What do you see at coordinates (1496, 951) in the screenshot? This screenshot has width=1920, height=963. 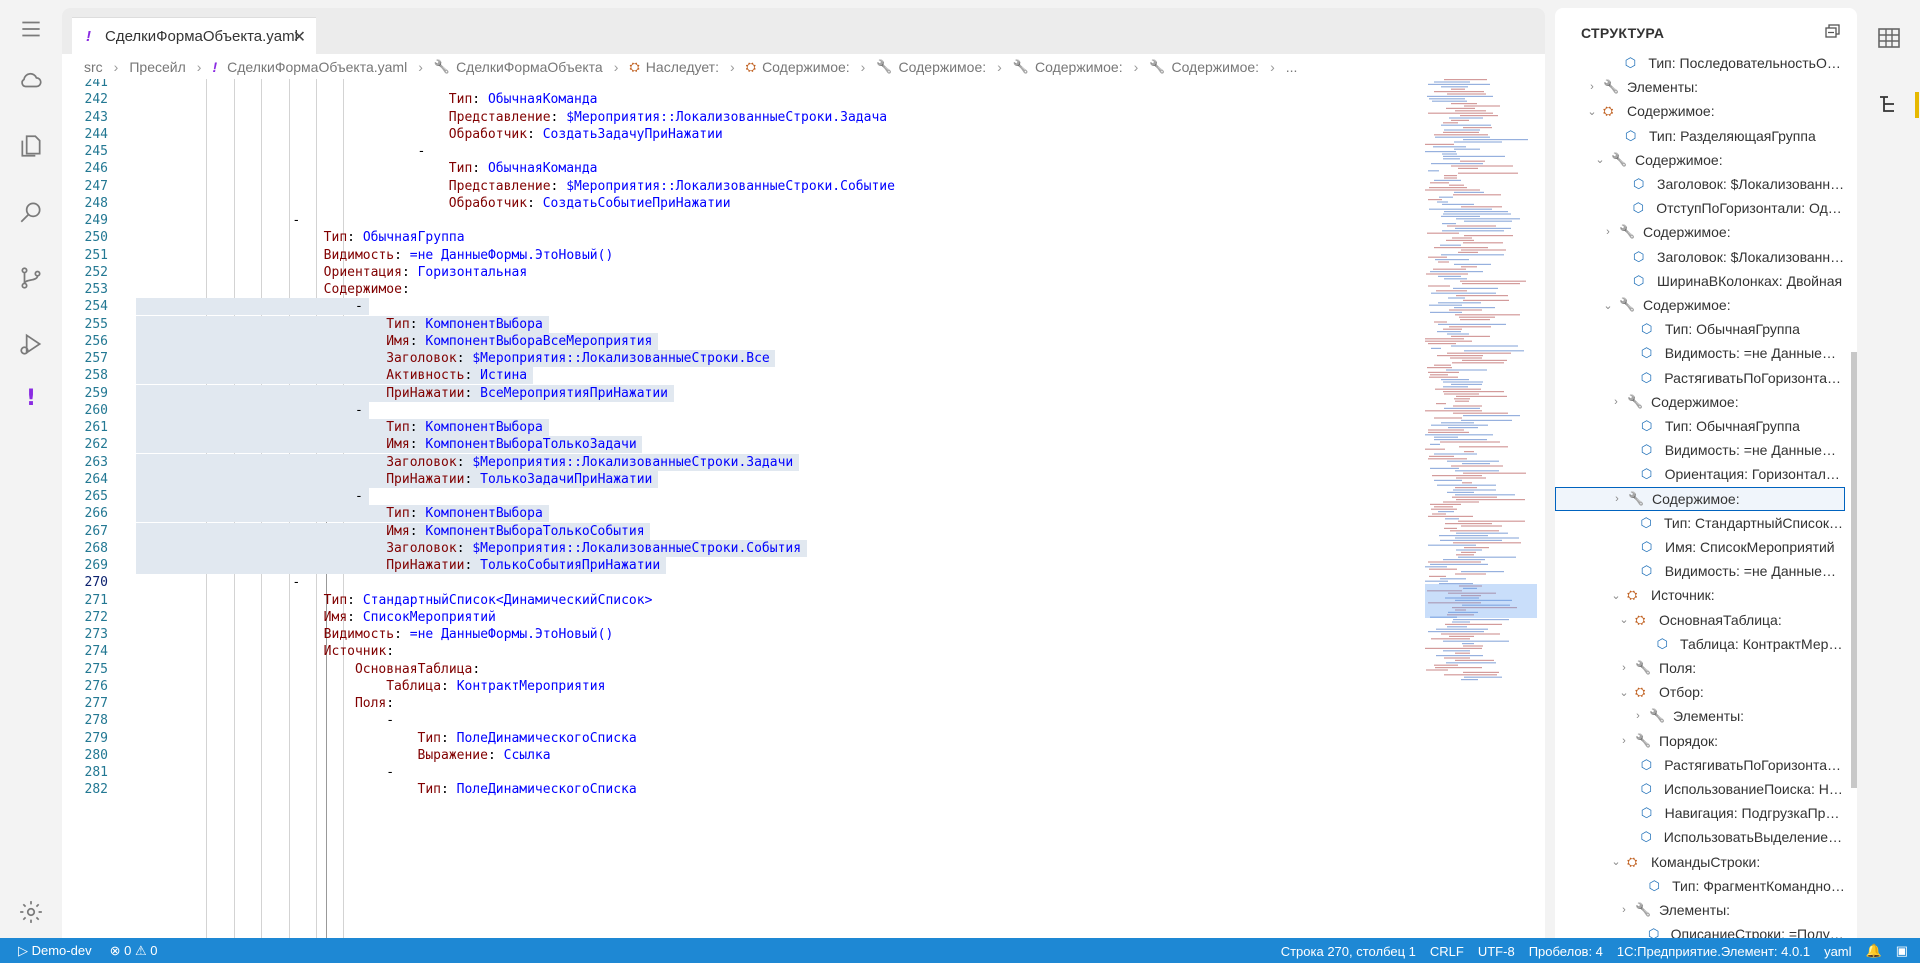 I see `encoding-indicator: UTF-8` at bounding box center [1496, 951].